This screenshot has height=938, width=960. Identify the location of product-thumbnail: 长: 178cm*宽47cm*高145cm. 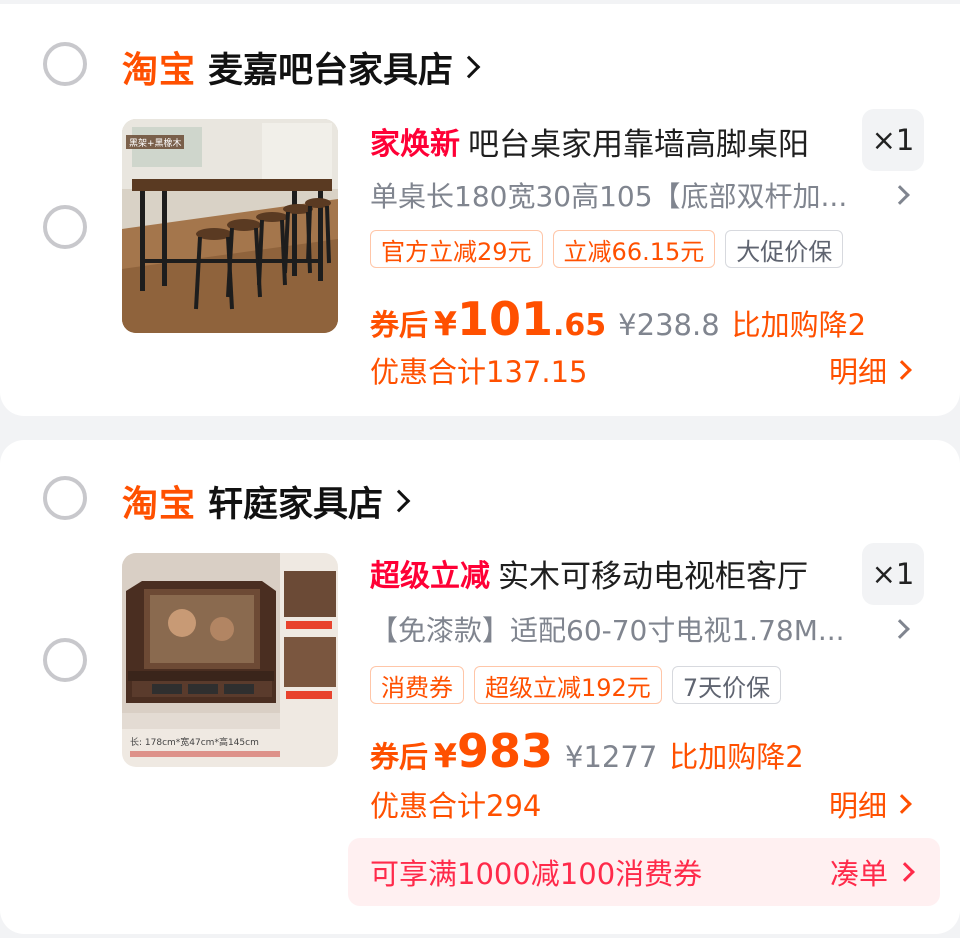
(230, 660).